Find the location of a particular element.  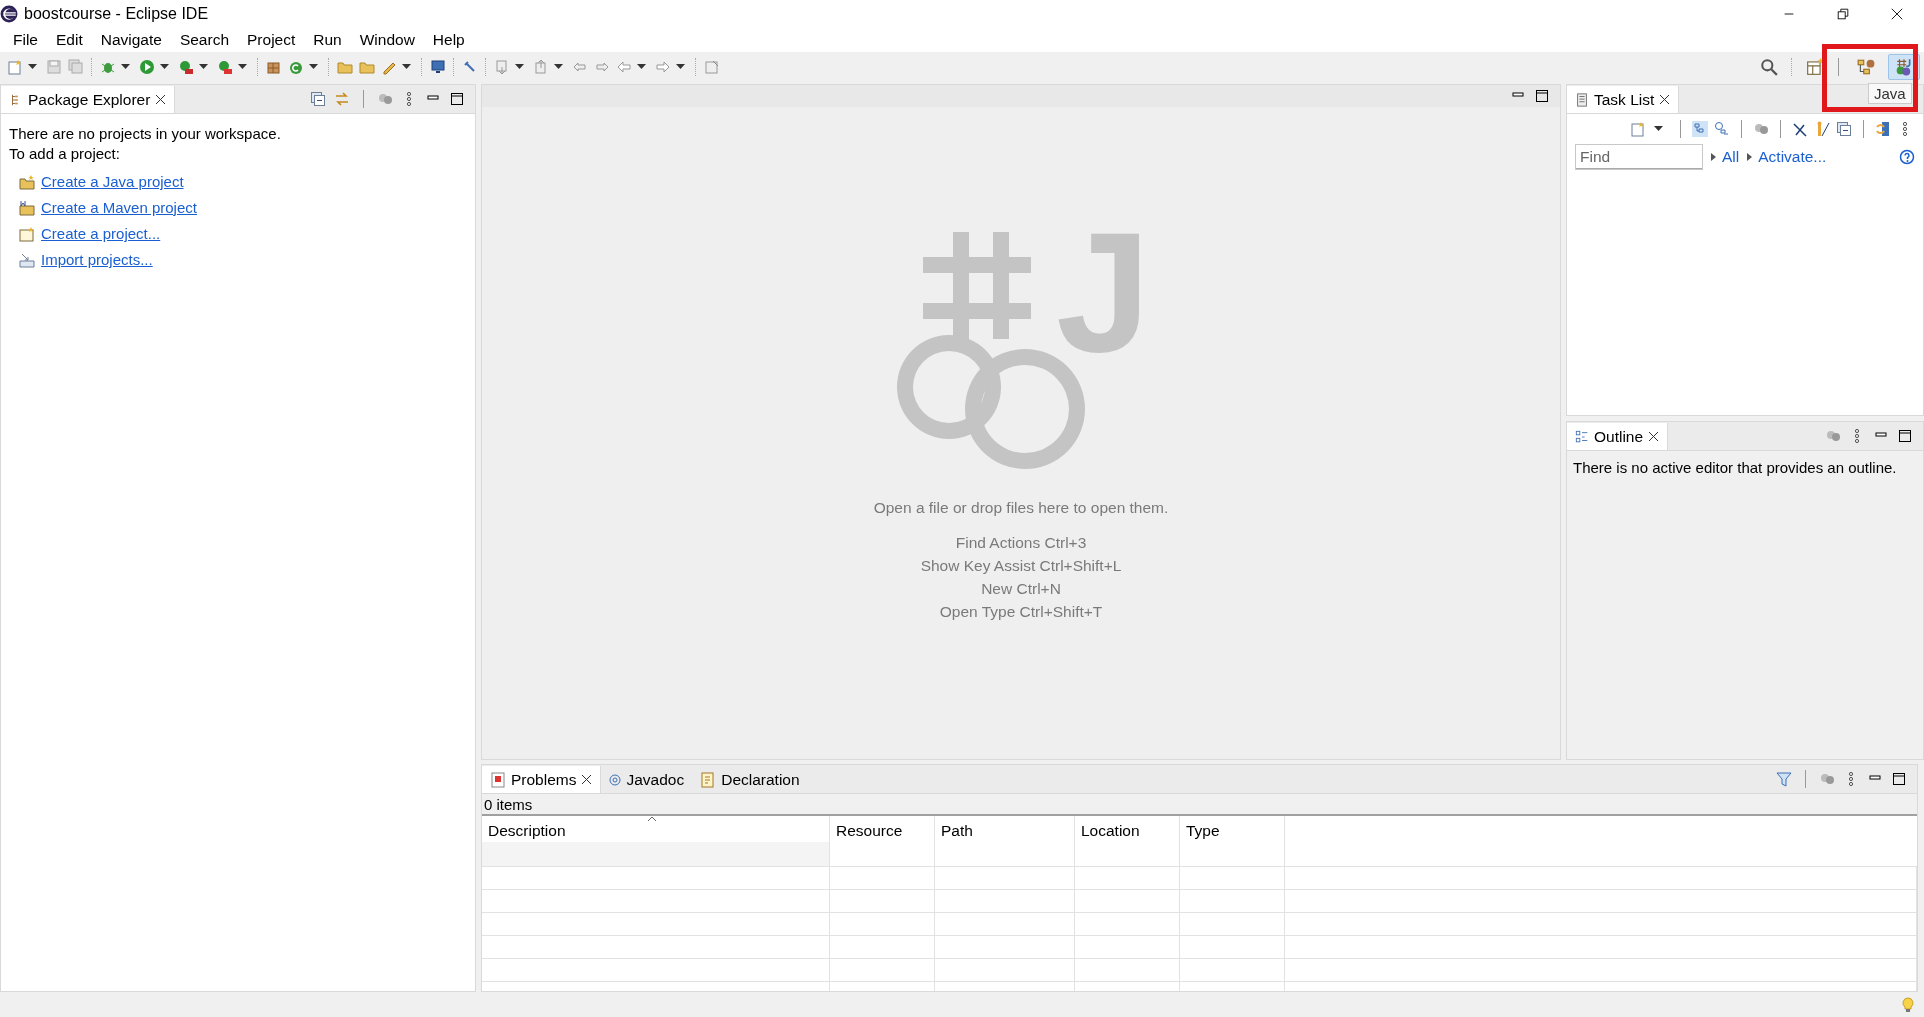

open-perspective-icon is located at coordinates (1815, 67).